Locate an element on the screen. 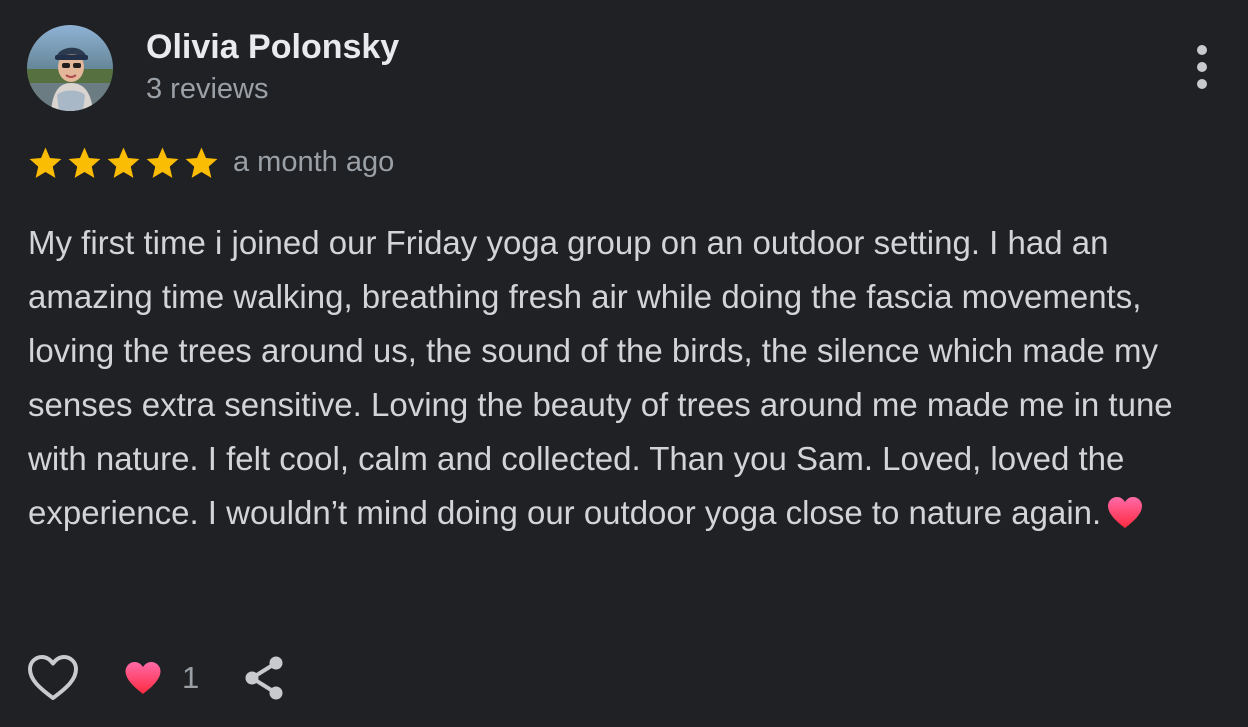  share-button is located at coordinates (264, 678).